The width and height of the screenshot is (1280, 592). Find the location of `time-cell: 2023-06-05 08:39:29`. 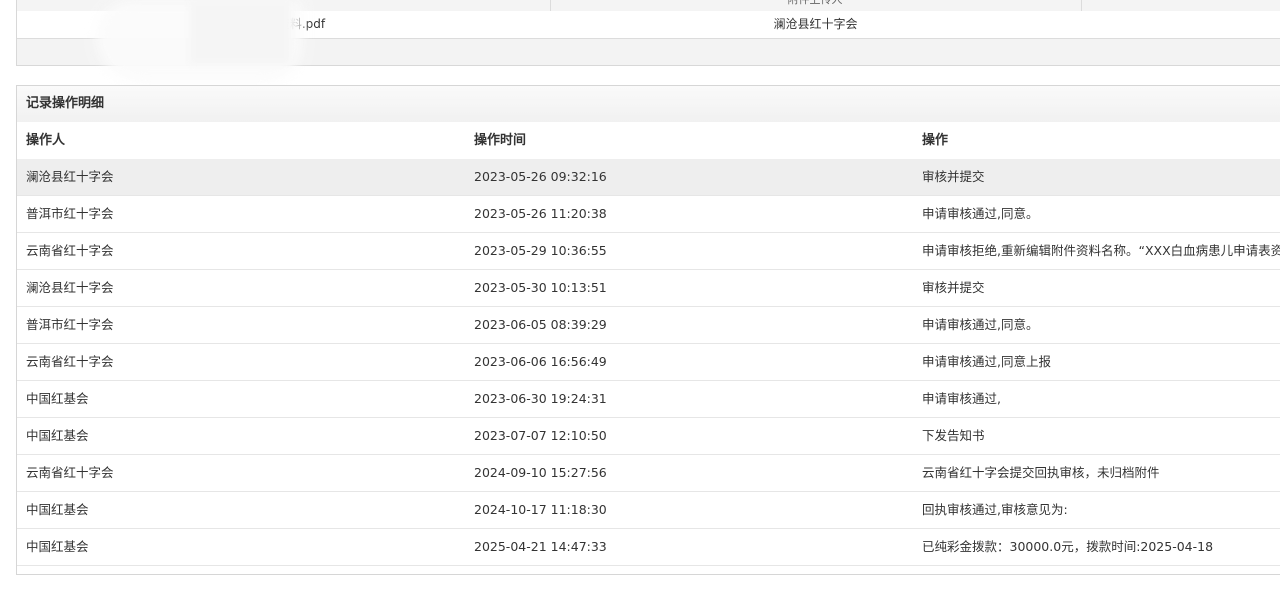

time-cell: 2023-06-05 08:39:29 is located at coordinates (540, 324).